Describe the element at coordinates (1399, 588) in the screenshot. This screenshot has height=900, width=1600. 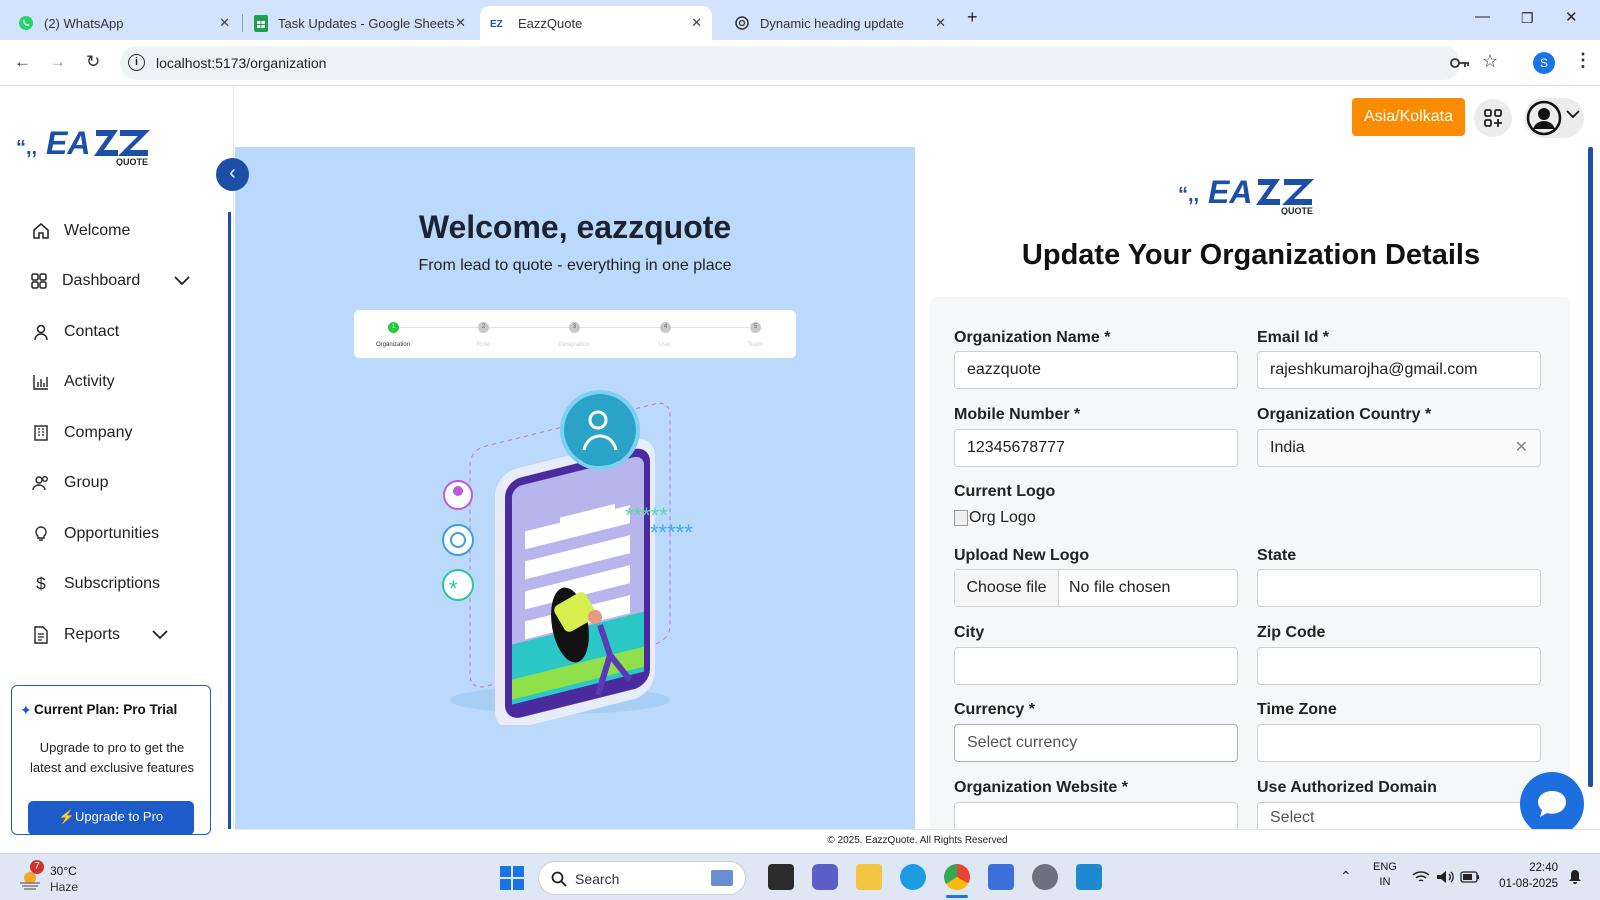
I see `state-input` at that location.